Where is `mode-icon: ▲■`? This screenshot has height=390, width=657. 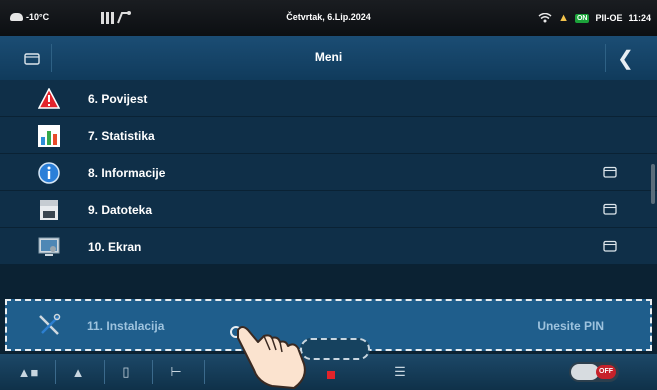 mode-icon: ▲■ is located at coordinates (28, 372).